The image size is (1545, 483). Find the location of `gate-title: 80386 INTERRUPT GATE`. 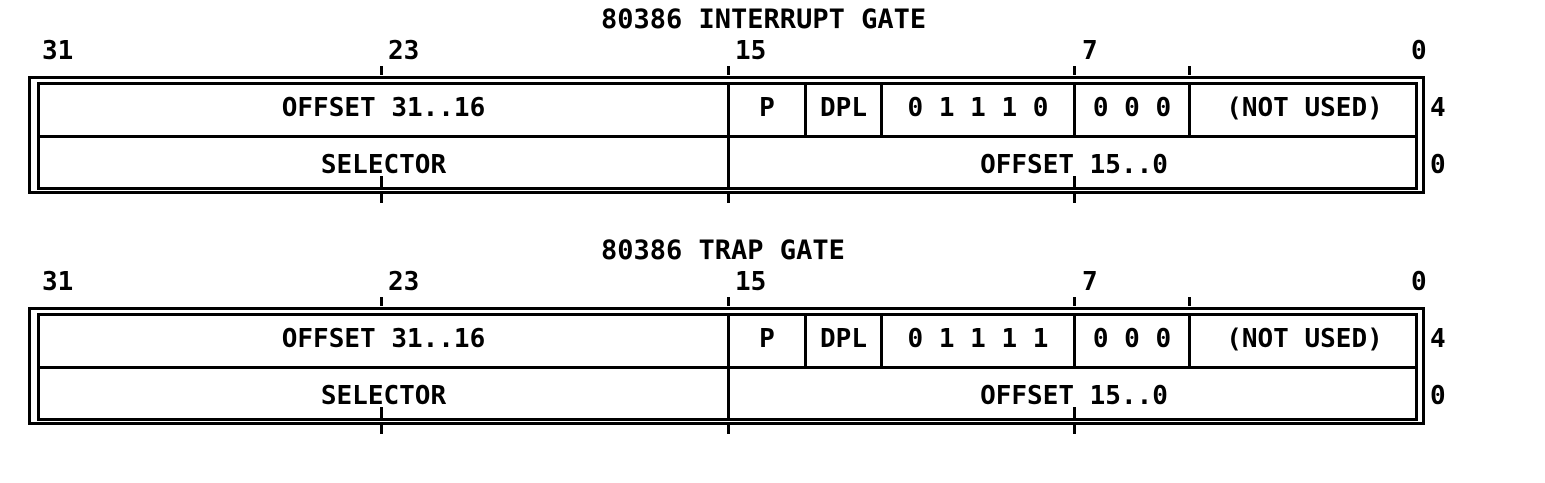

gate-title: 80386 INTERRUPT GATE is located at coordinates (764, 19).